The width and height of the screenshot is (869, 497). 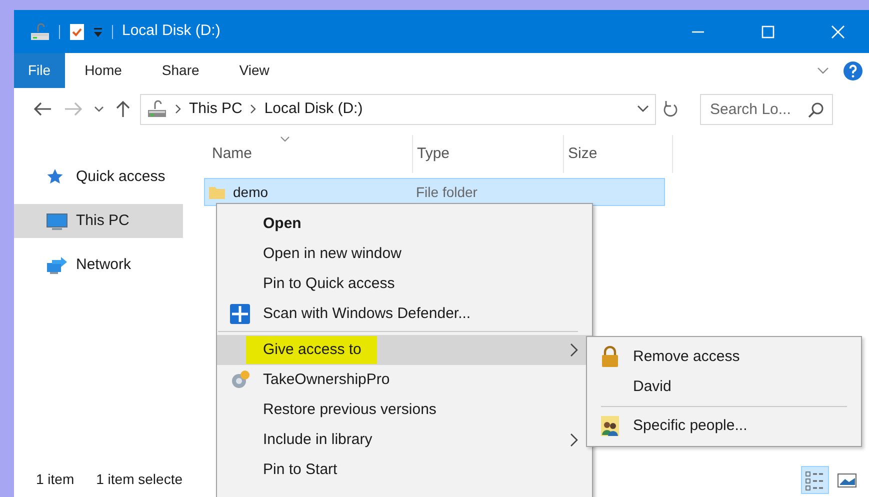 I want to click on column-header: Size, so click(x=618, y=154).